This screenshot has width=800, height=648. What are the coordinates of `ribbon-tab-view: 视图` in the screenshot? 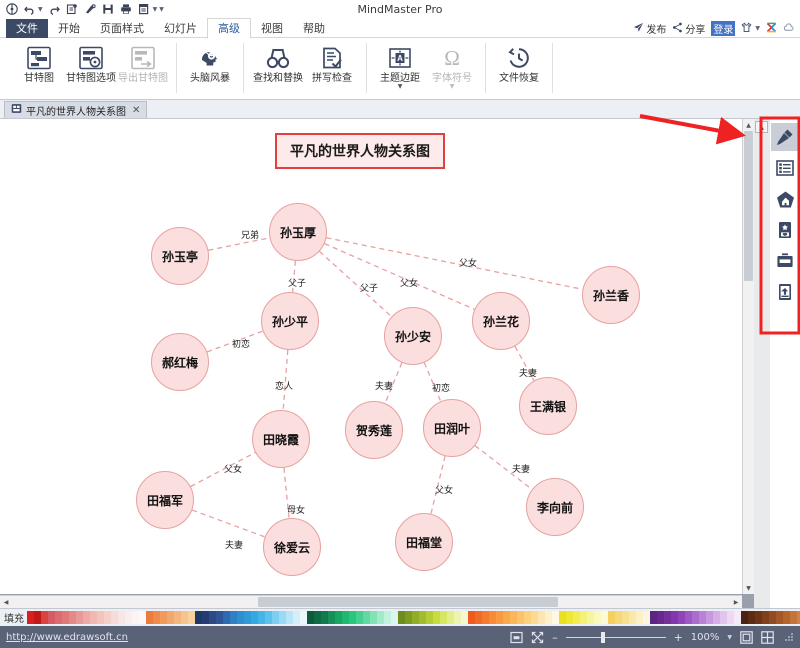 It's located at (272, 28).